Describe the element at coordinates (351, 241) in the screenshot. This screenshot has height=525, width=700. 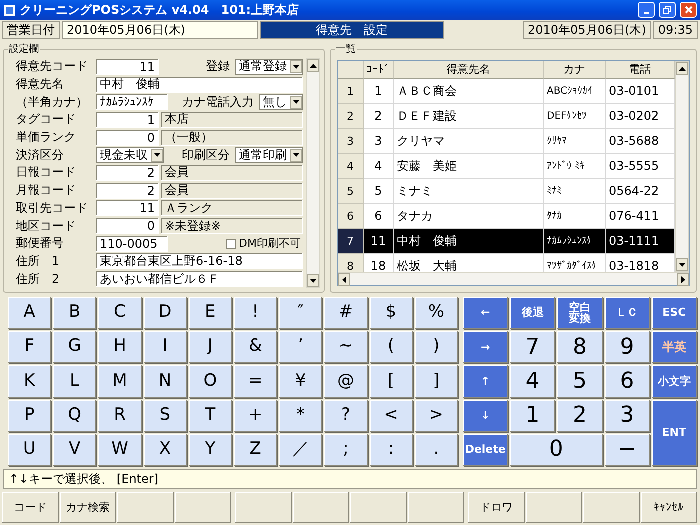
I see `row-header: 7` at that location.